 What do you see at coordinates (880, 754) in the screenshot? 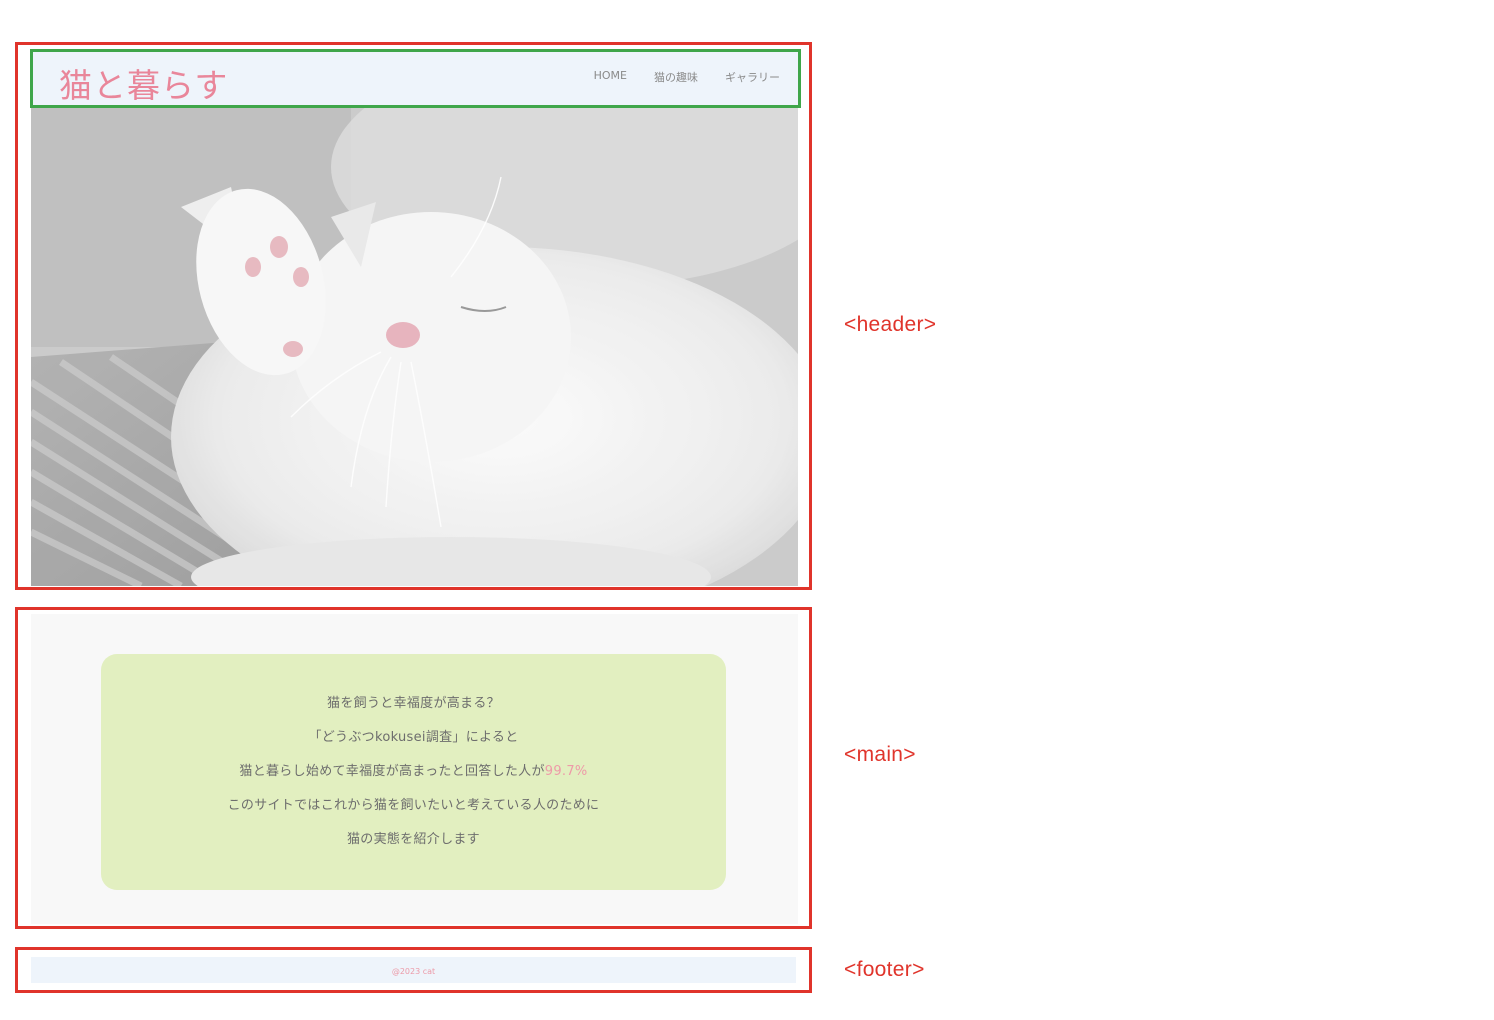
I see `main-annotation-label: <main>` at bounding box center [880, 754].